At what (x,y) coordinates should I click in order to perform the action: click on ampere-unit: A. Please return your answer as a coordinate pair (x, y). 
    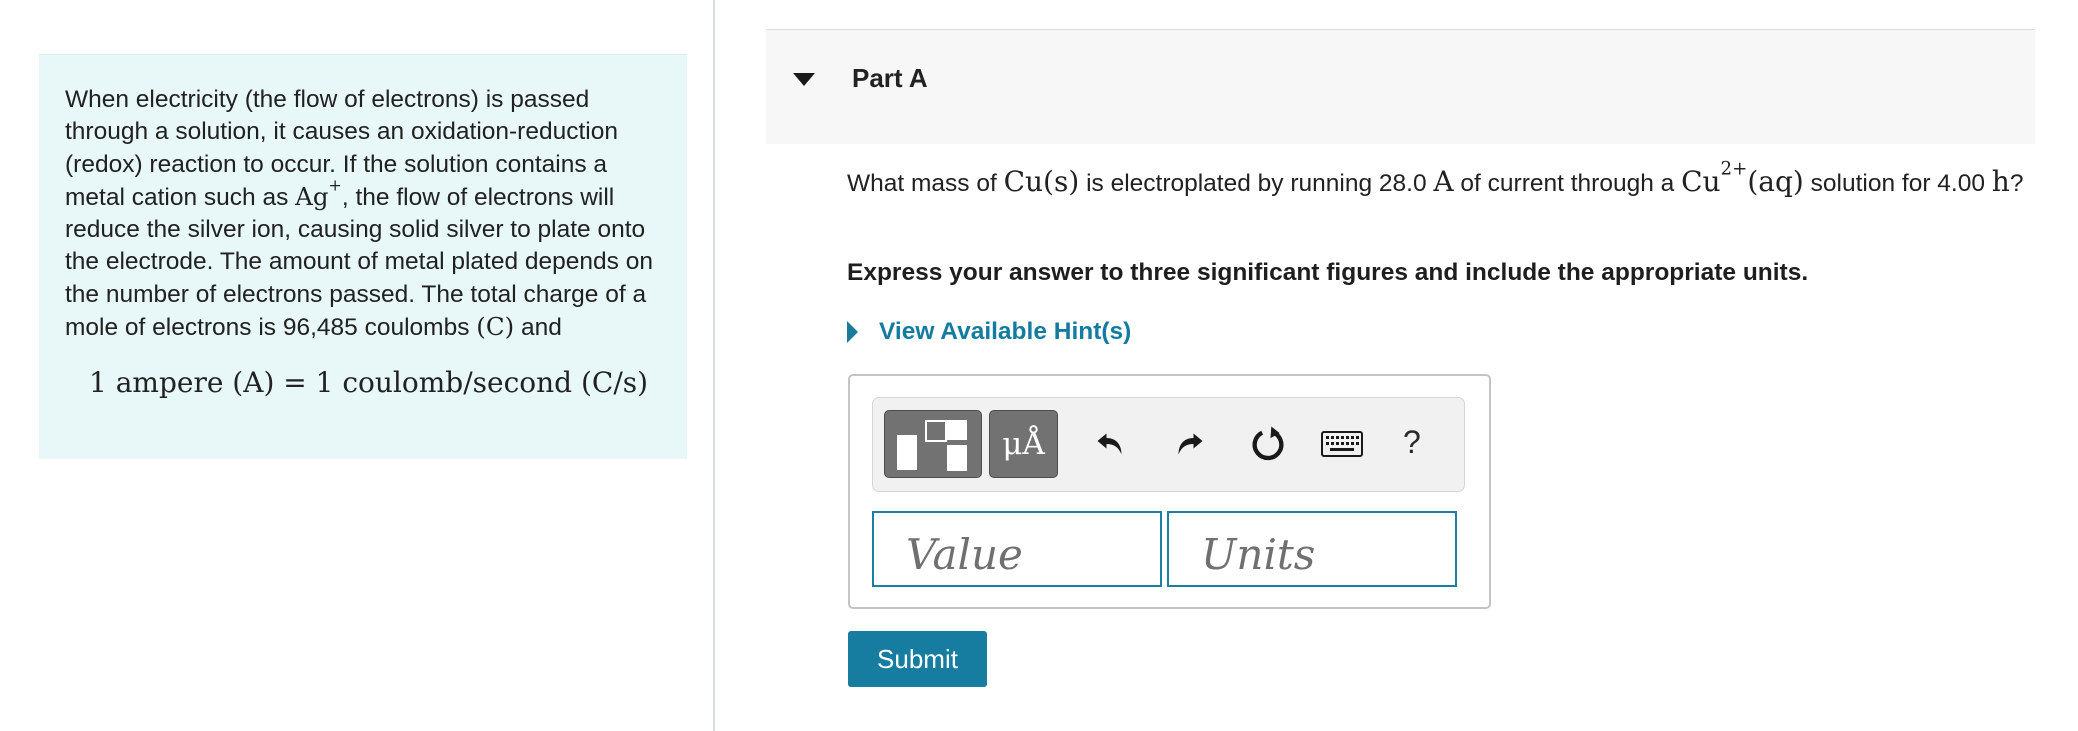
    Looking at the image, I should click on (1443, 181).